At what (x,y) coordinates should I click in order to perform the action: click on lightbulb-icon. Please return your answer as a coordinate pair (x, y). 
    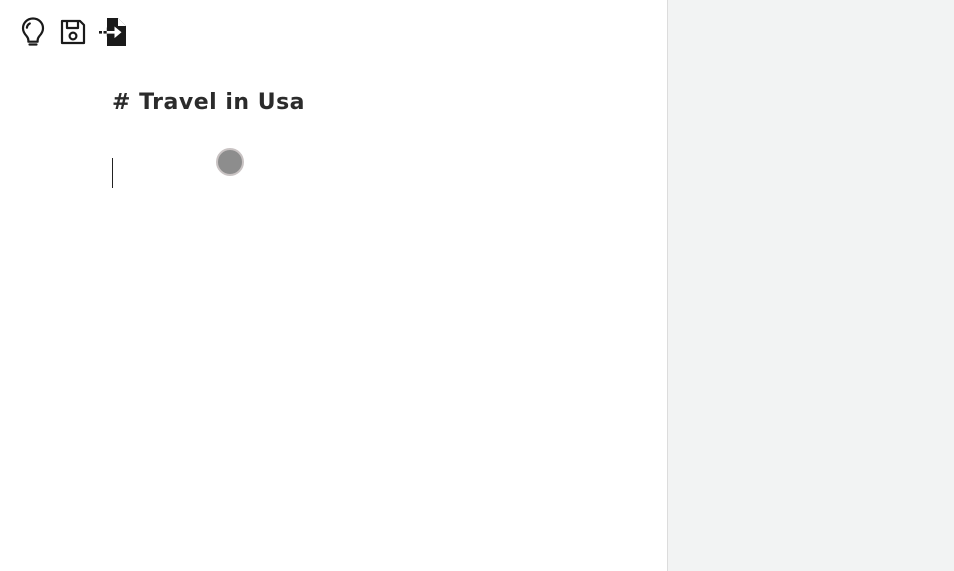
    Looking at the image, I should click on (33, 32).